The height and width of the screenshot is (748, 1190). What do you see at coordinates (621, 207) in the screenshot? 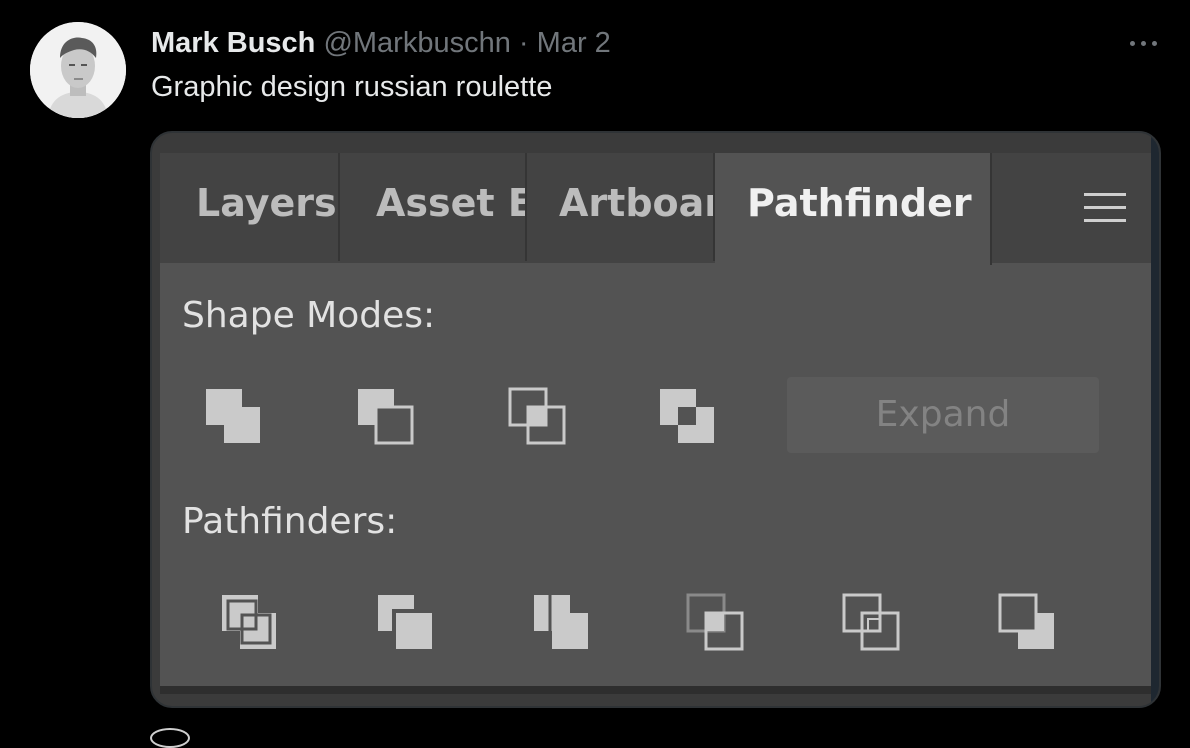
I see `tab-artboards: Artboar` at bounding box center [621, 207].